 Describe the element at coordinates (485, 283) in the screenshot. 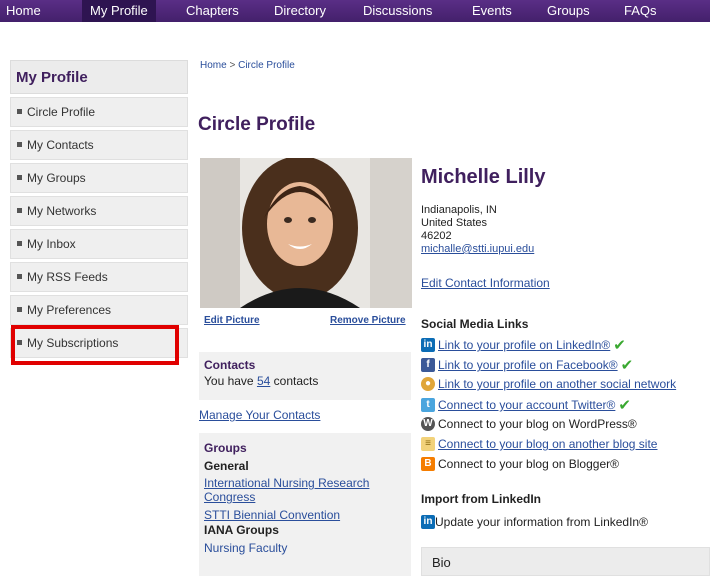

I see `edit-contact-link: Edit Contact Information` at that location.